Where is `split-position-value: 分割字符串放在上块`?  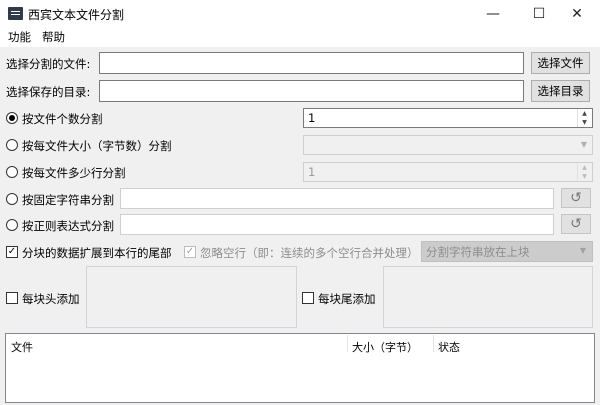 split-position-value: 分割字符串放在上块 is located at coordinates (478, 251).